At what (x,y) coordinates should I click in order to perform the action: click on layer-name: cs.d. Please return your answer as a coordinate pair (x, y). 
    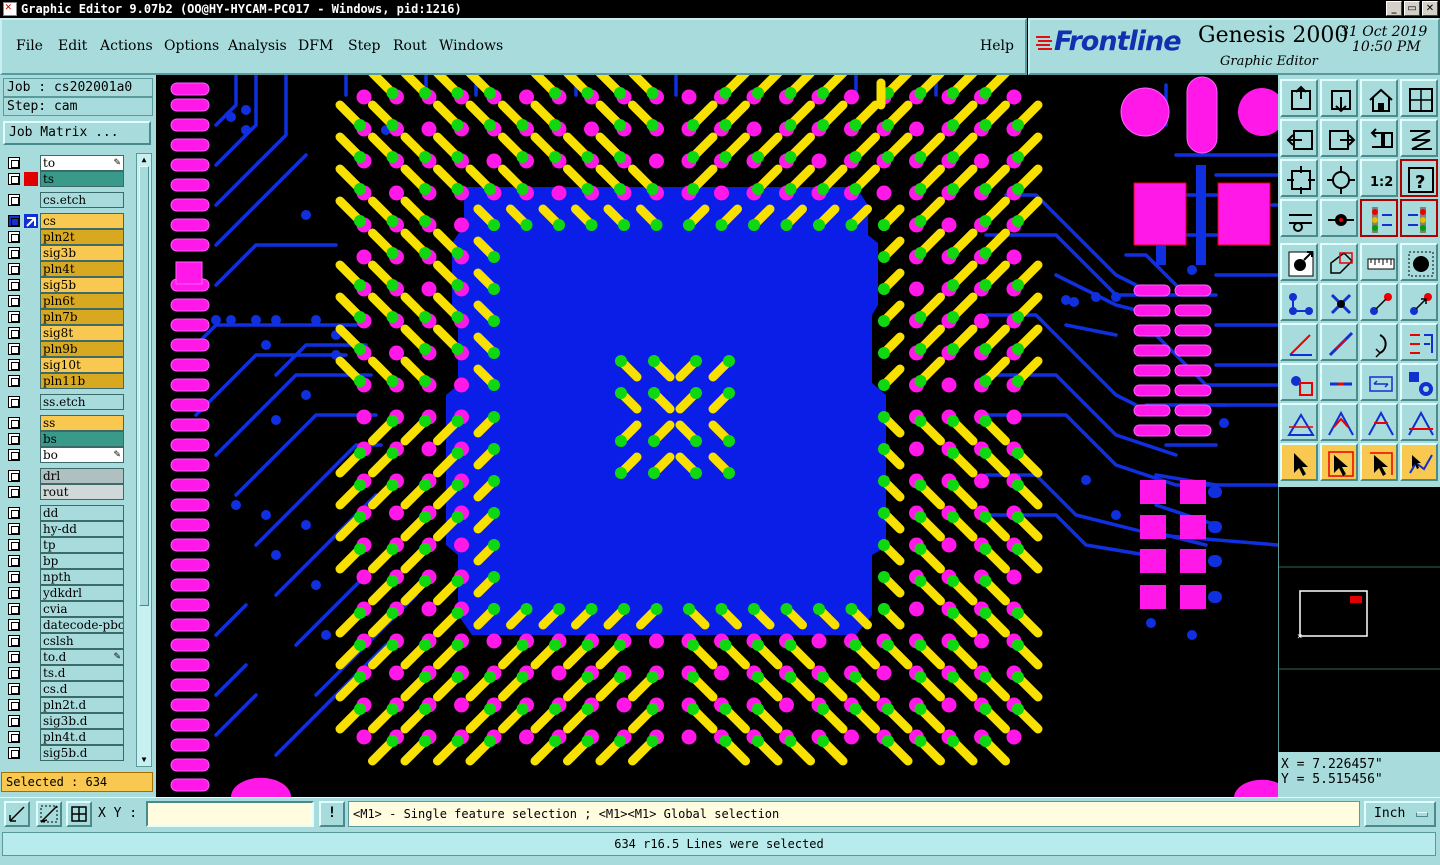
    Looking at the image, I should click on (82, 689).